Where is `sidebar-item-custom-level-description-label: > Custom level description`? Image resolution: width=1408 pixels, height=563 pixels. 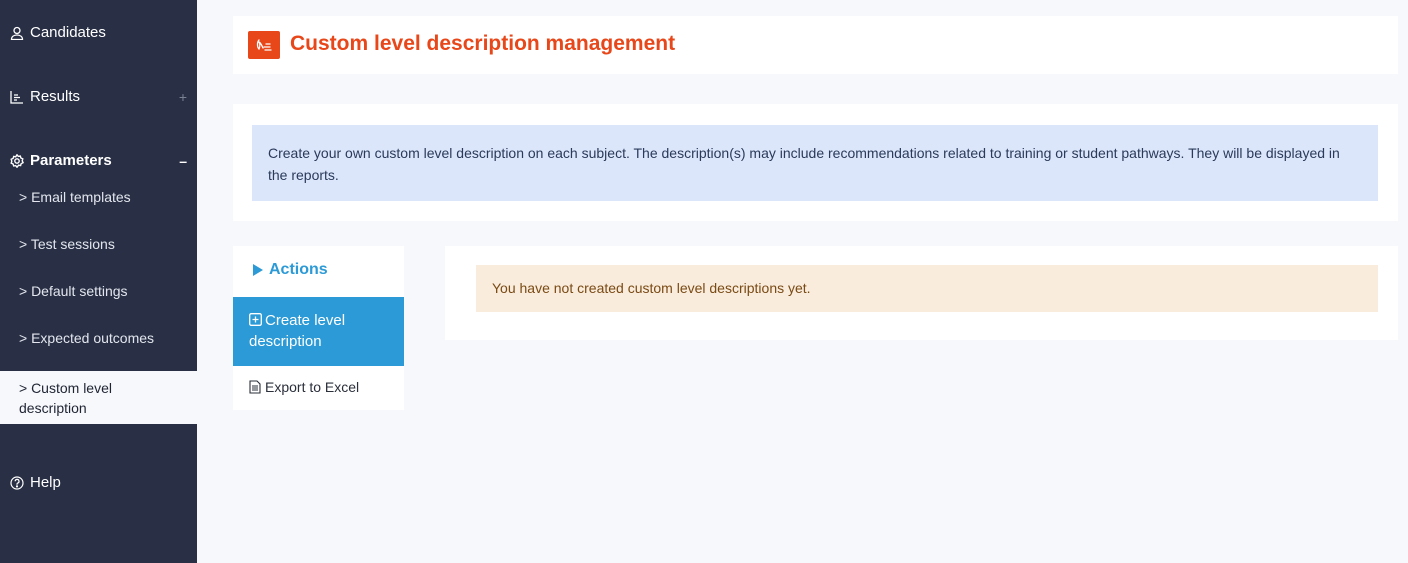
sidebar-item-custom-level-description-label: > Custom level description is located at coordinates (65, 398).